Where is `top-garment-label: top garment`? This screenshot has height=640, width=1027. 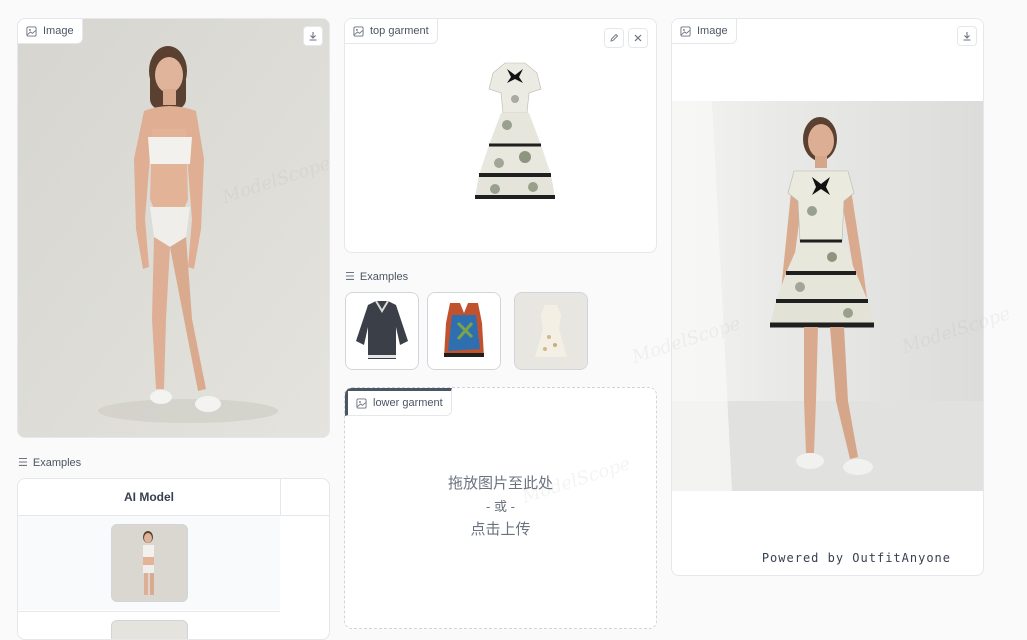 top-garment-label: top garment is located at coordinates (391, 31).